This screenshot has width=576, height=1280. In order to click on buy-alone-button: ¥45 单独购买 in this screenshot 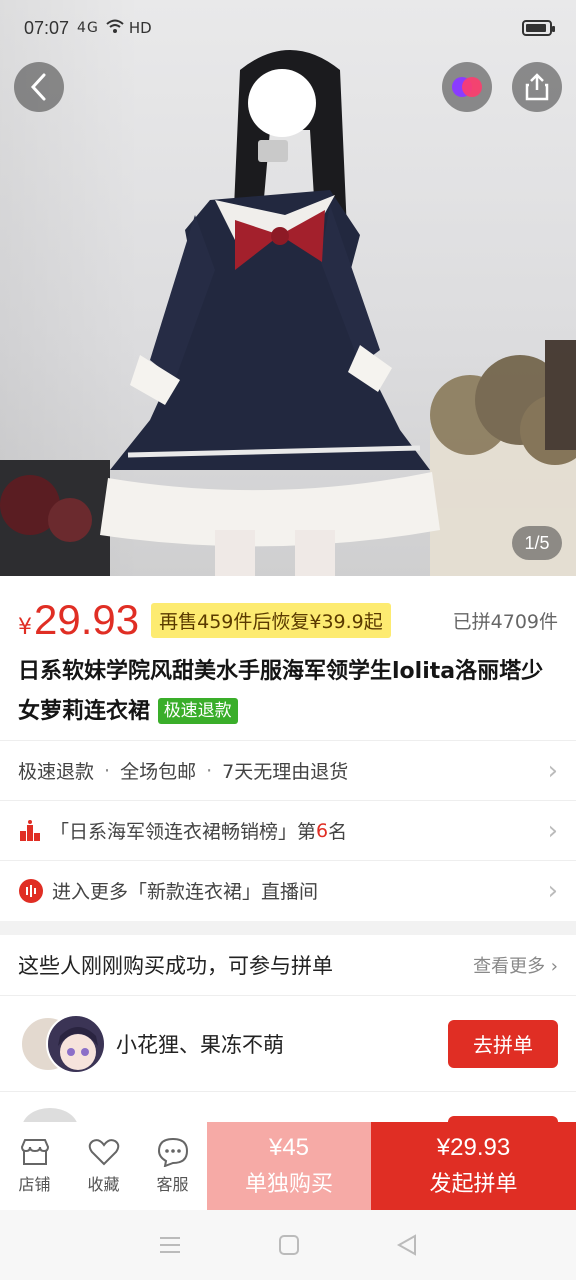, I will do `click(289, 1166)`.